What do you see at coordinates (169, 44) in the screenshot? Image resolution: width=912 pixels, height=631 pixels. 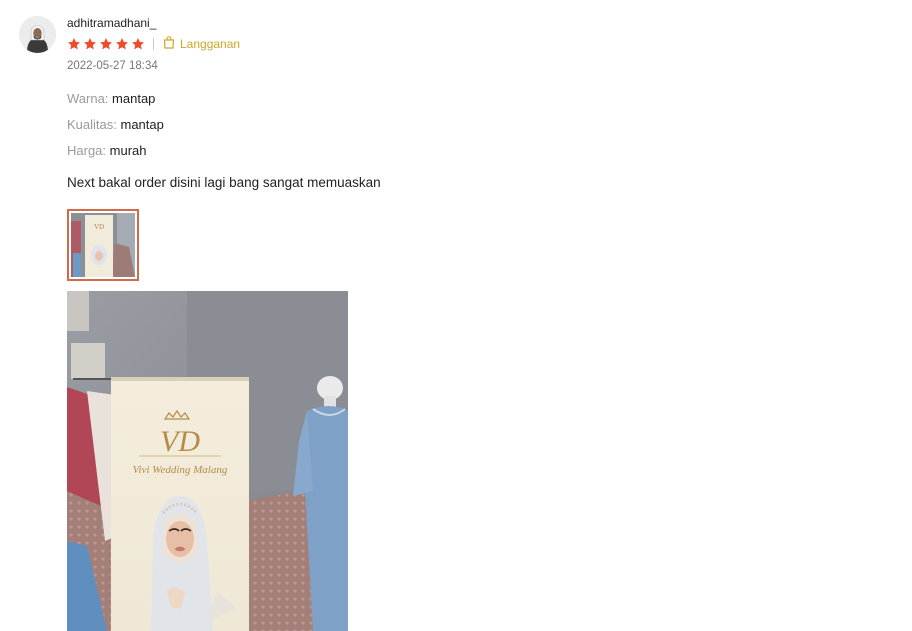 I see `shopping-bag-icon` at bounding box center [169, 44].